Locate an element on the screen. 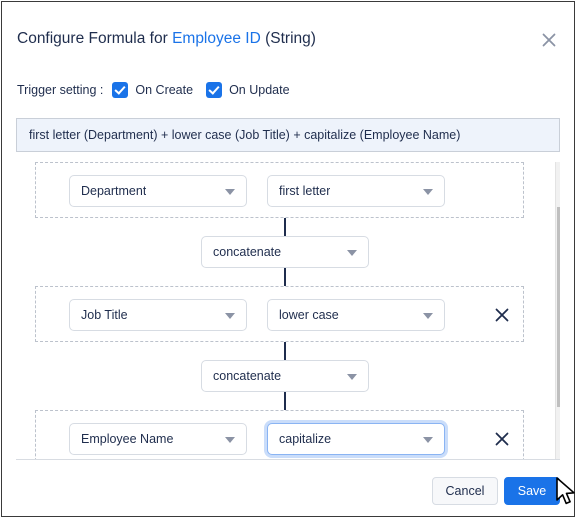 The width and height of the screenshot is (586, 527). operator-select-2-value: concatenate is located at coordinates (247, 376).